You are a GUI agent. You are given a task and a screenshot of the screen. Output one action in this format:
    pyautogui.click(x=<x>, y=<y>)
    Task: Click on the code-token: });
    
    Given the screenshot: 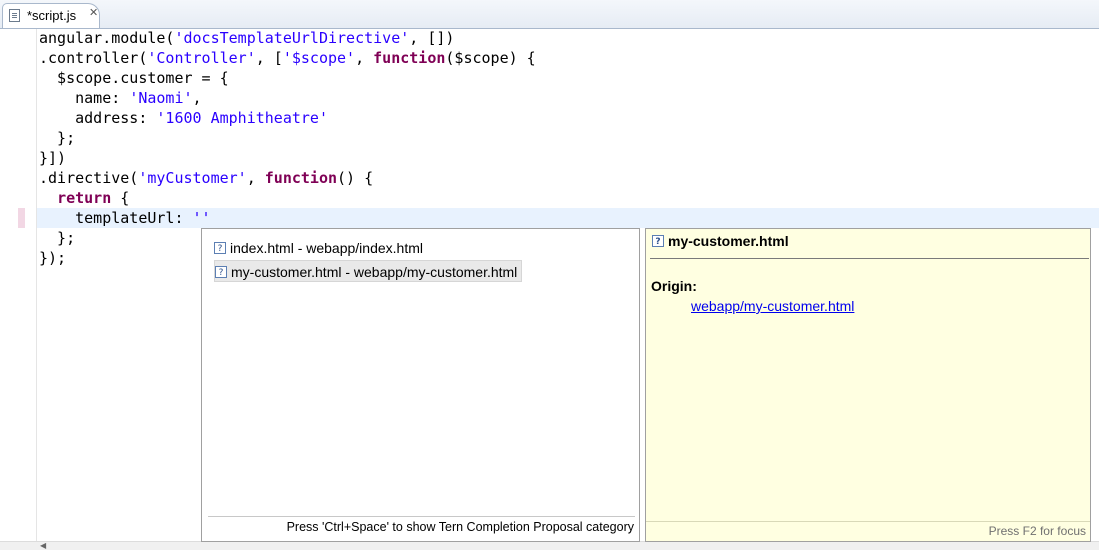 What is the action you would take?
    pyautogui.click(x=53, y=258)
    